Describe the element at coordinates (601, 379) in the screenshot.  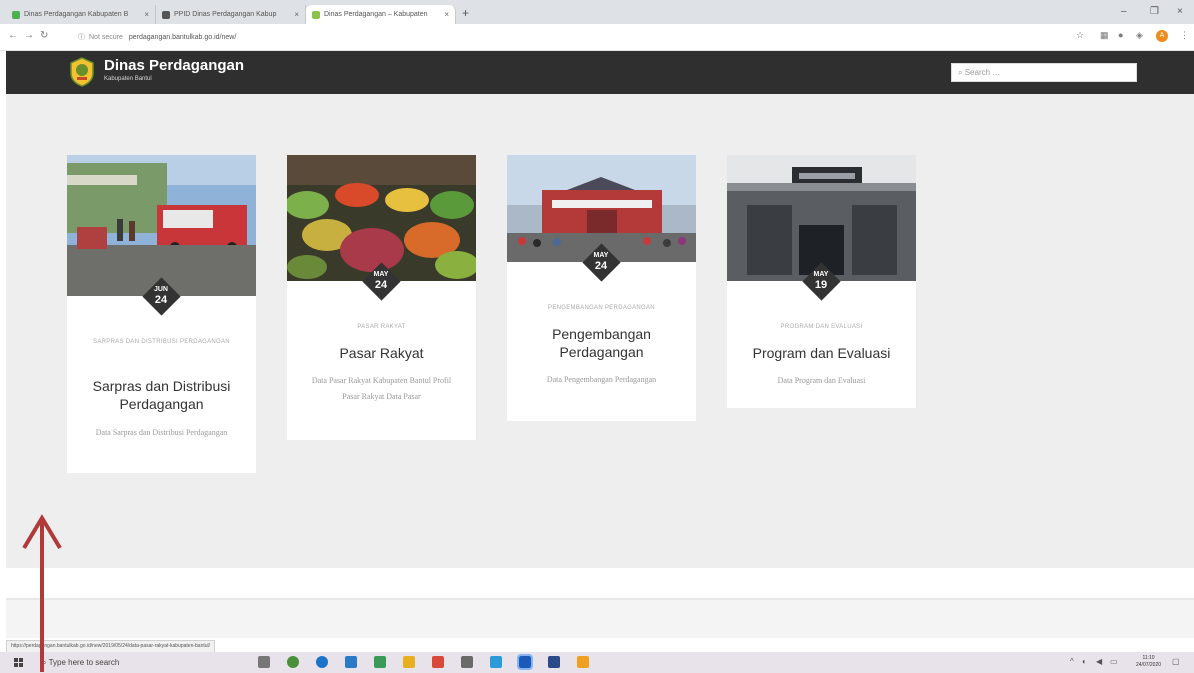
I see `post-excerpt: Data Pengembangan Perdagangan` at that location.